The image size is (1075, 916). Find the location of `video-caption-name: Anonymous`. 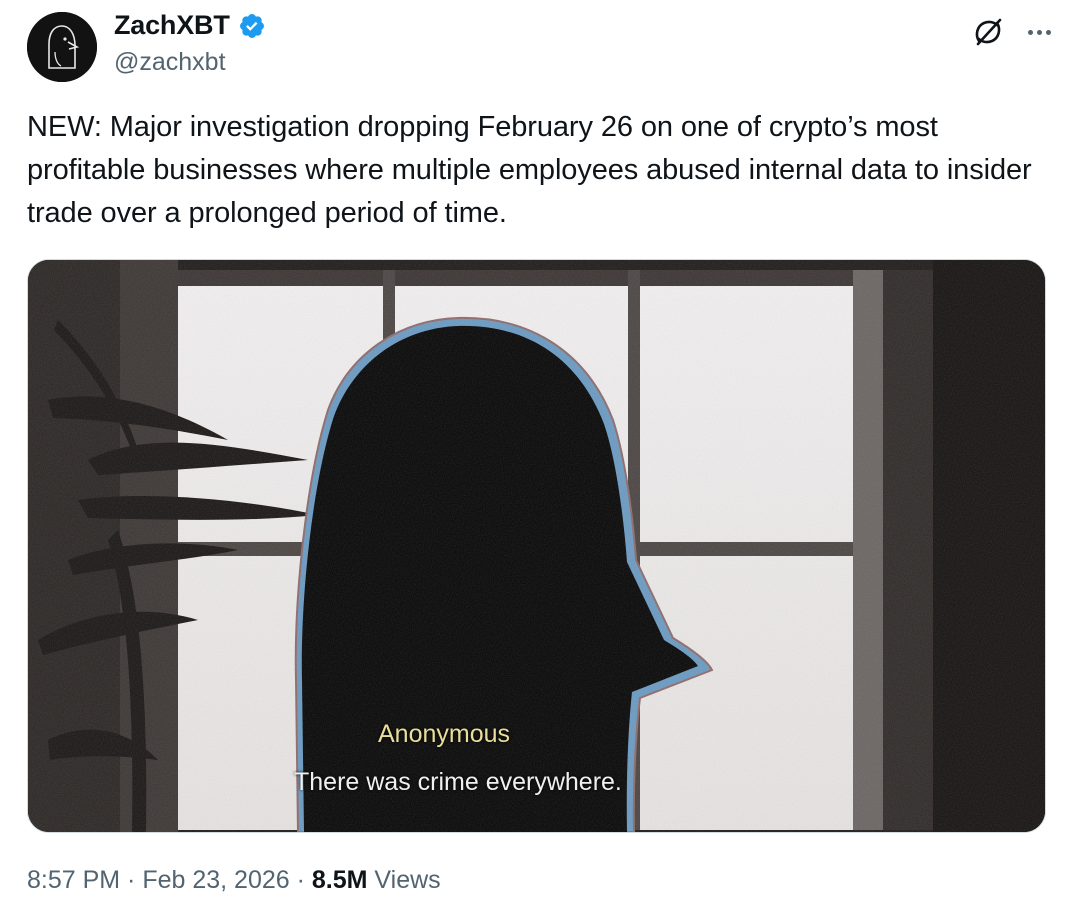

video-caption-name: Anonymous is located at coordinates (444, 734).